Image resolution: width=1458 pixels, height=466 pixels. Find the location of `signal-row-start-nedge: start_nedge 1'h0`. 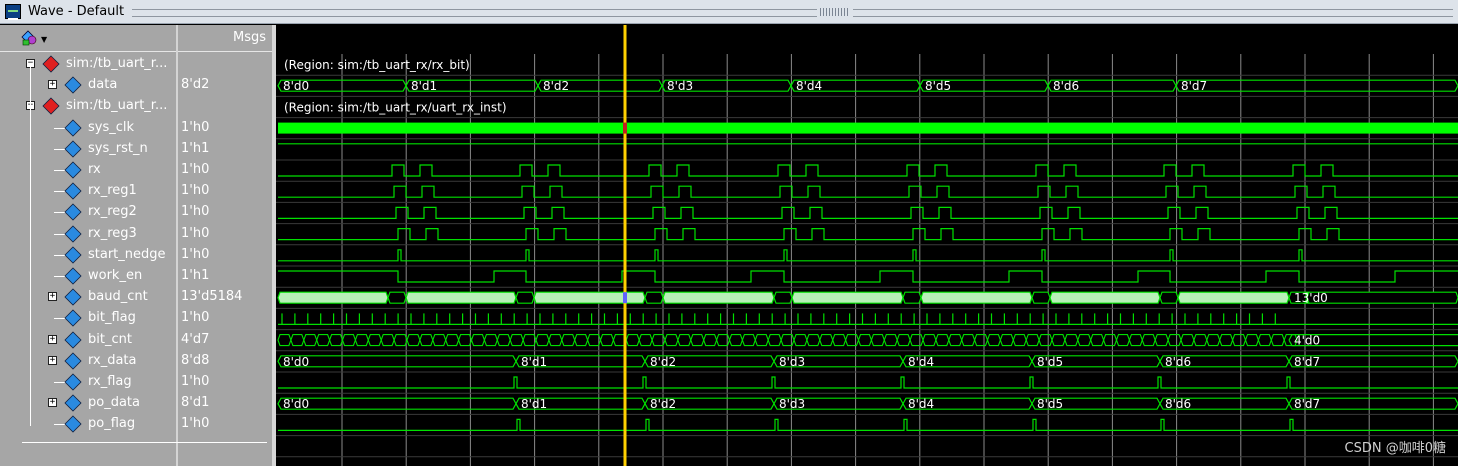

signal-row-start-nedge: start_nedge 1'h0 is located at coordinates (136, 255).